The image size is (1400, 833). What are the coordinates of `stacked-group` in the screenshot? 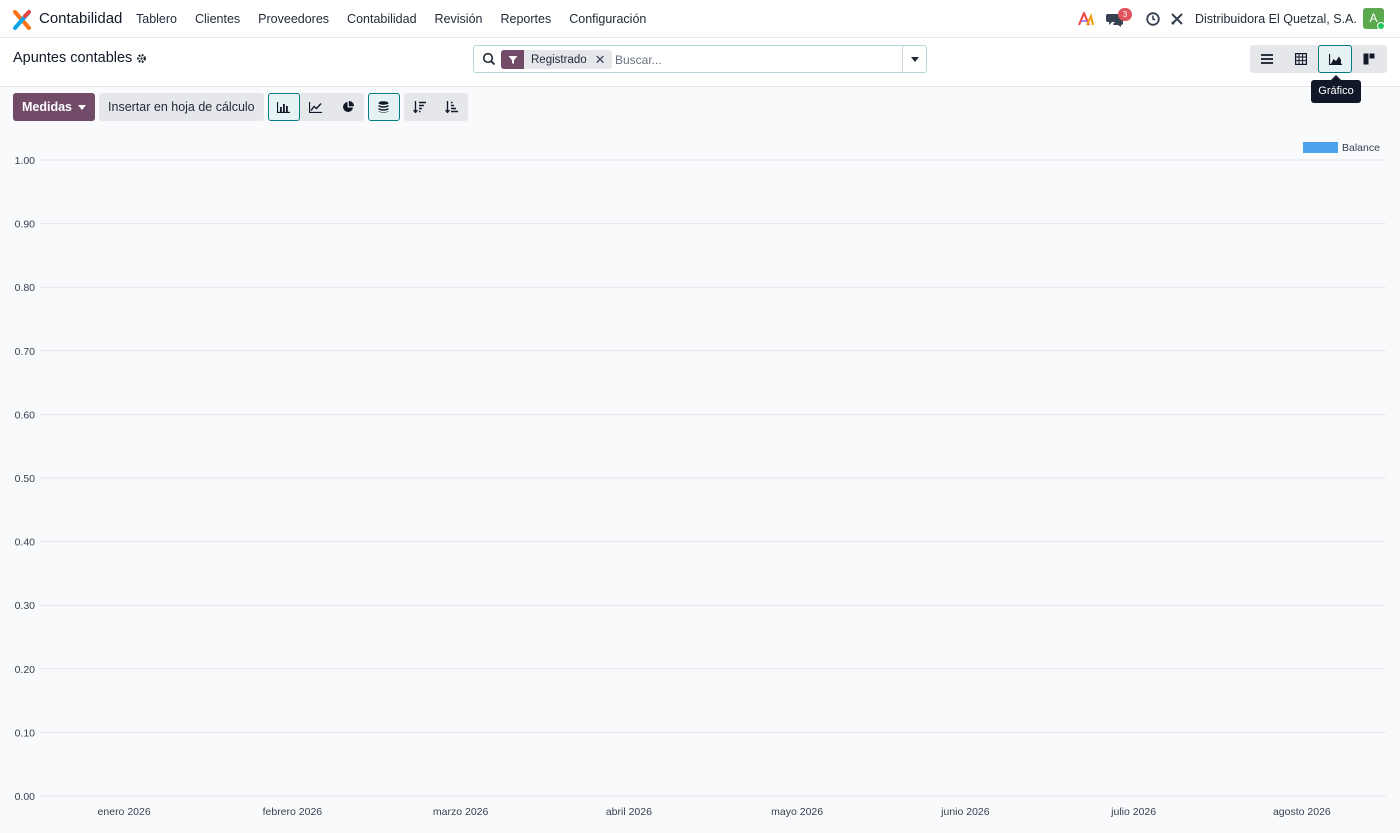 It's located at (383, 107).